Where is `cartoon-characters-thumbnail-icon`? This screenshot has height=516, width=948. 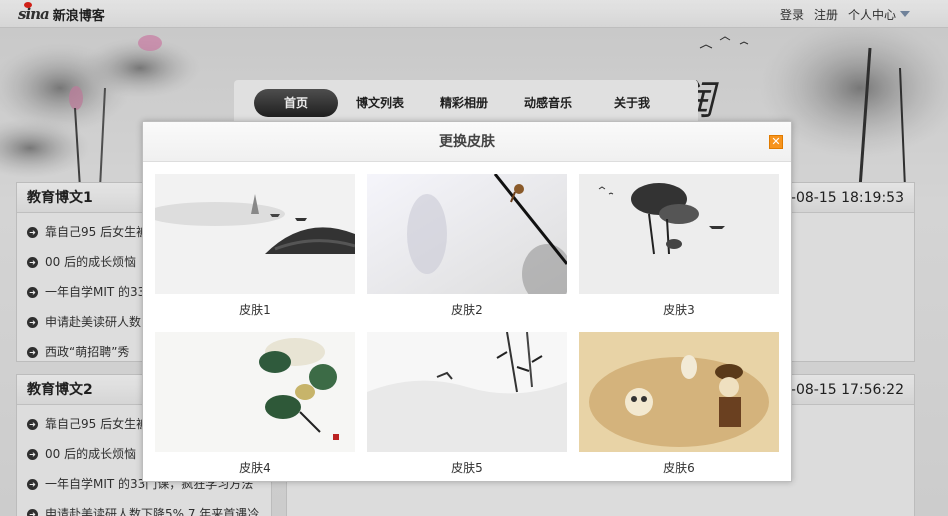 cartoon-characters-thumbnail-icon is located at coordinates (679, 392).